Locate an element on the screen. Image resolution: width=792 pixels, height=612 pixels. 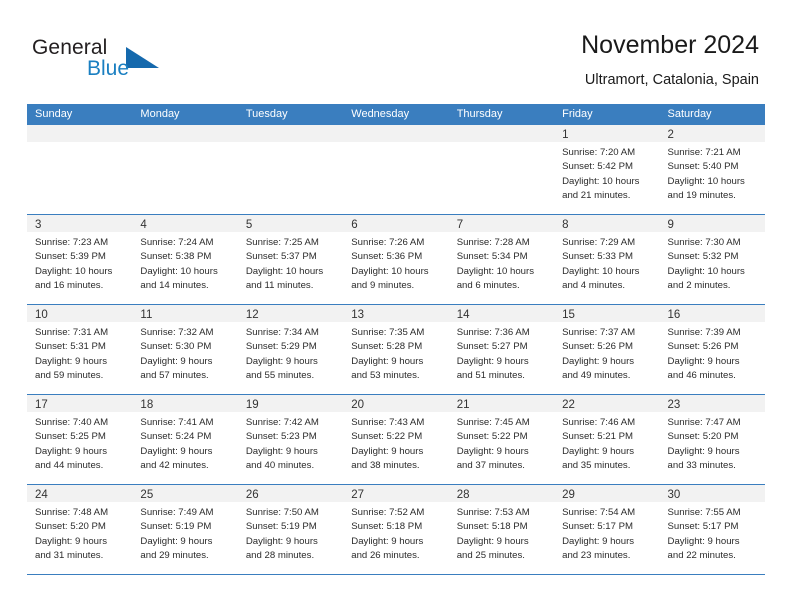
day-detail-line: and 21 minutes. is located at coordinates (596, 195).